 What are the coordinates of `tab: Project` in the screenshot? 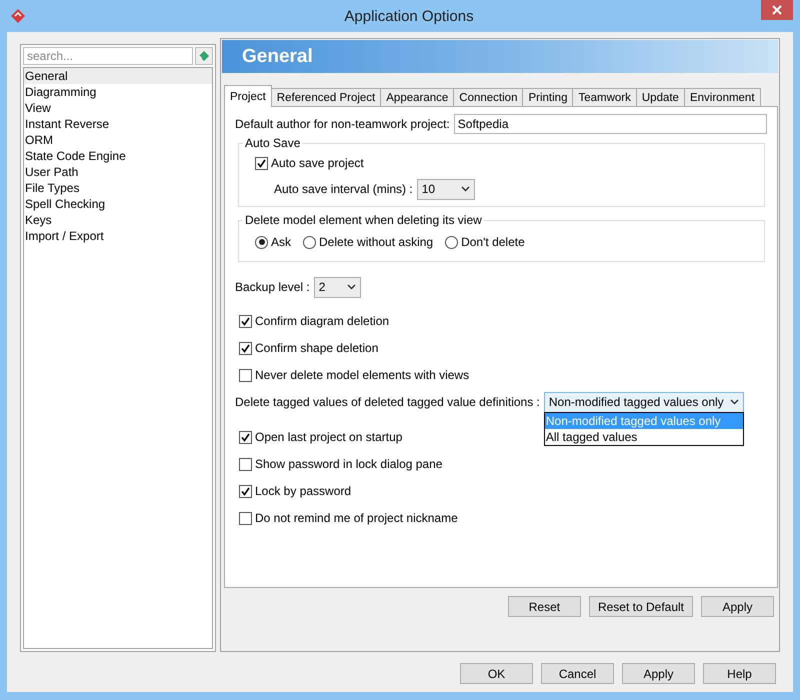 It's located at (248, 96).